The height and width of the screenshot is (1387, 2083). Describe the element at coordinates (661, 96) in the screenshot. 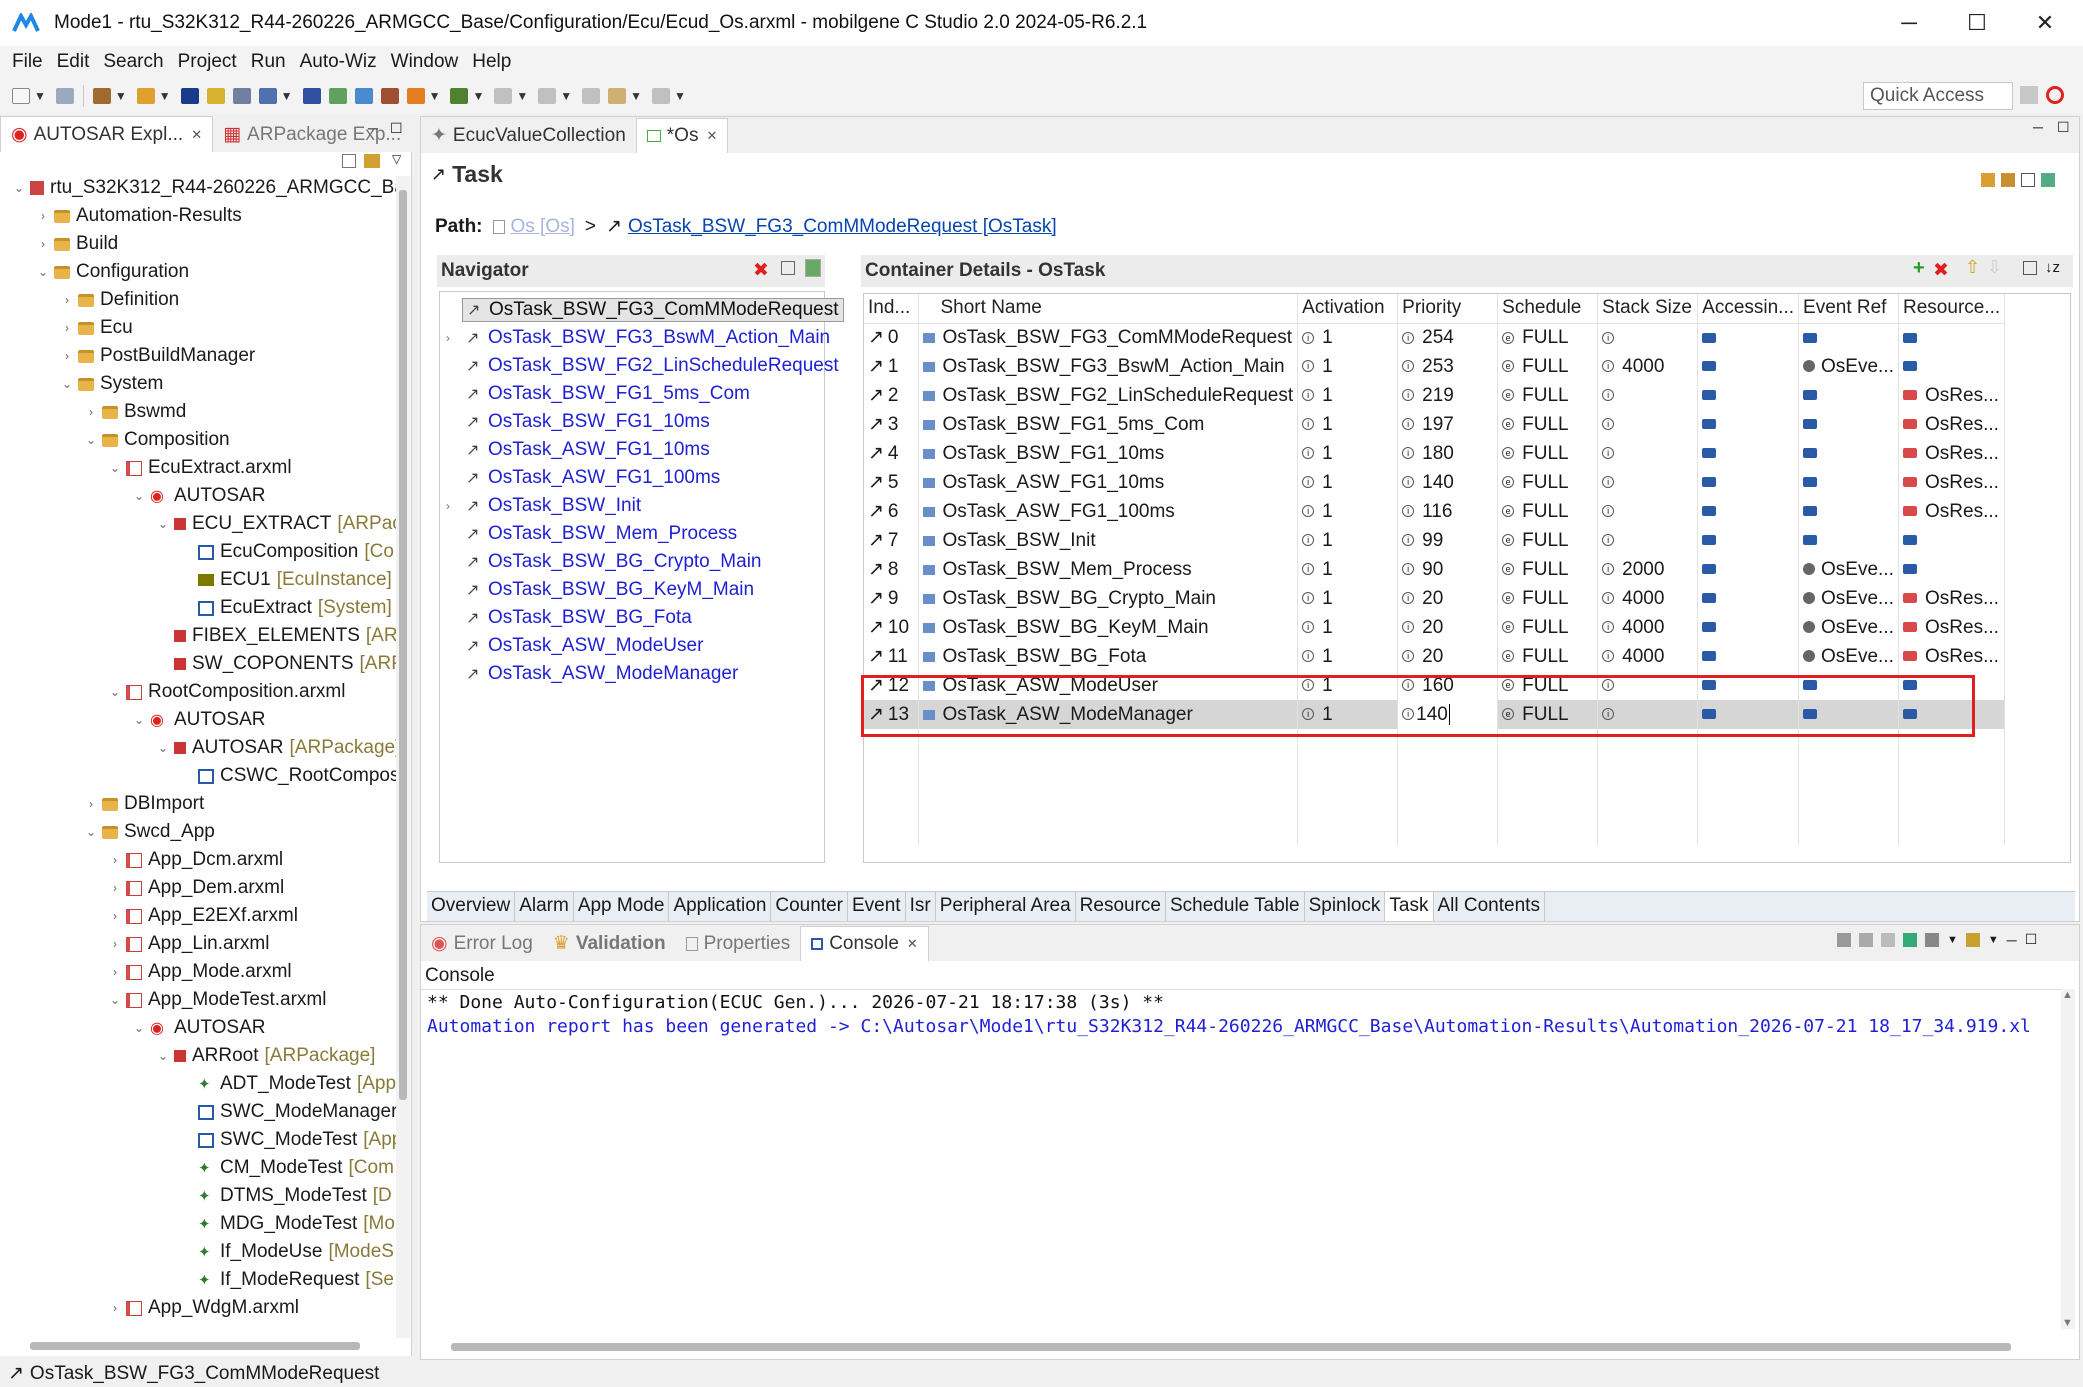

I see `forward-icon` at that location.